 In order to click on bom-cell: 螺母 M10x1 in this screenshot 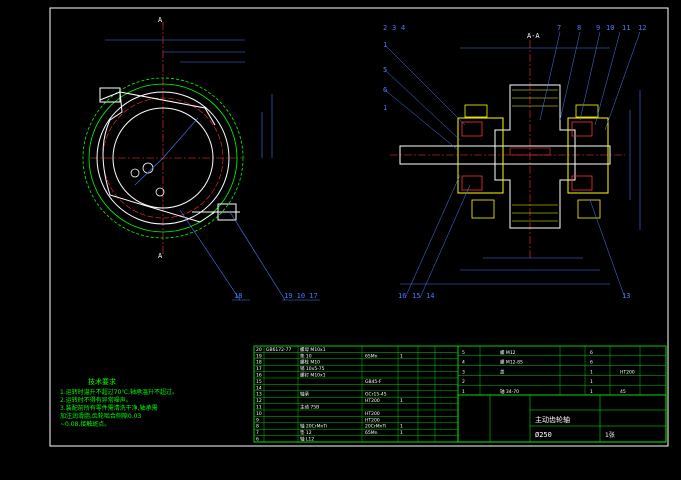, I will do `click(313, 349)`.